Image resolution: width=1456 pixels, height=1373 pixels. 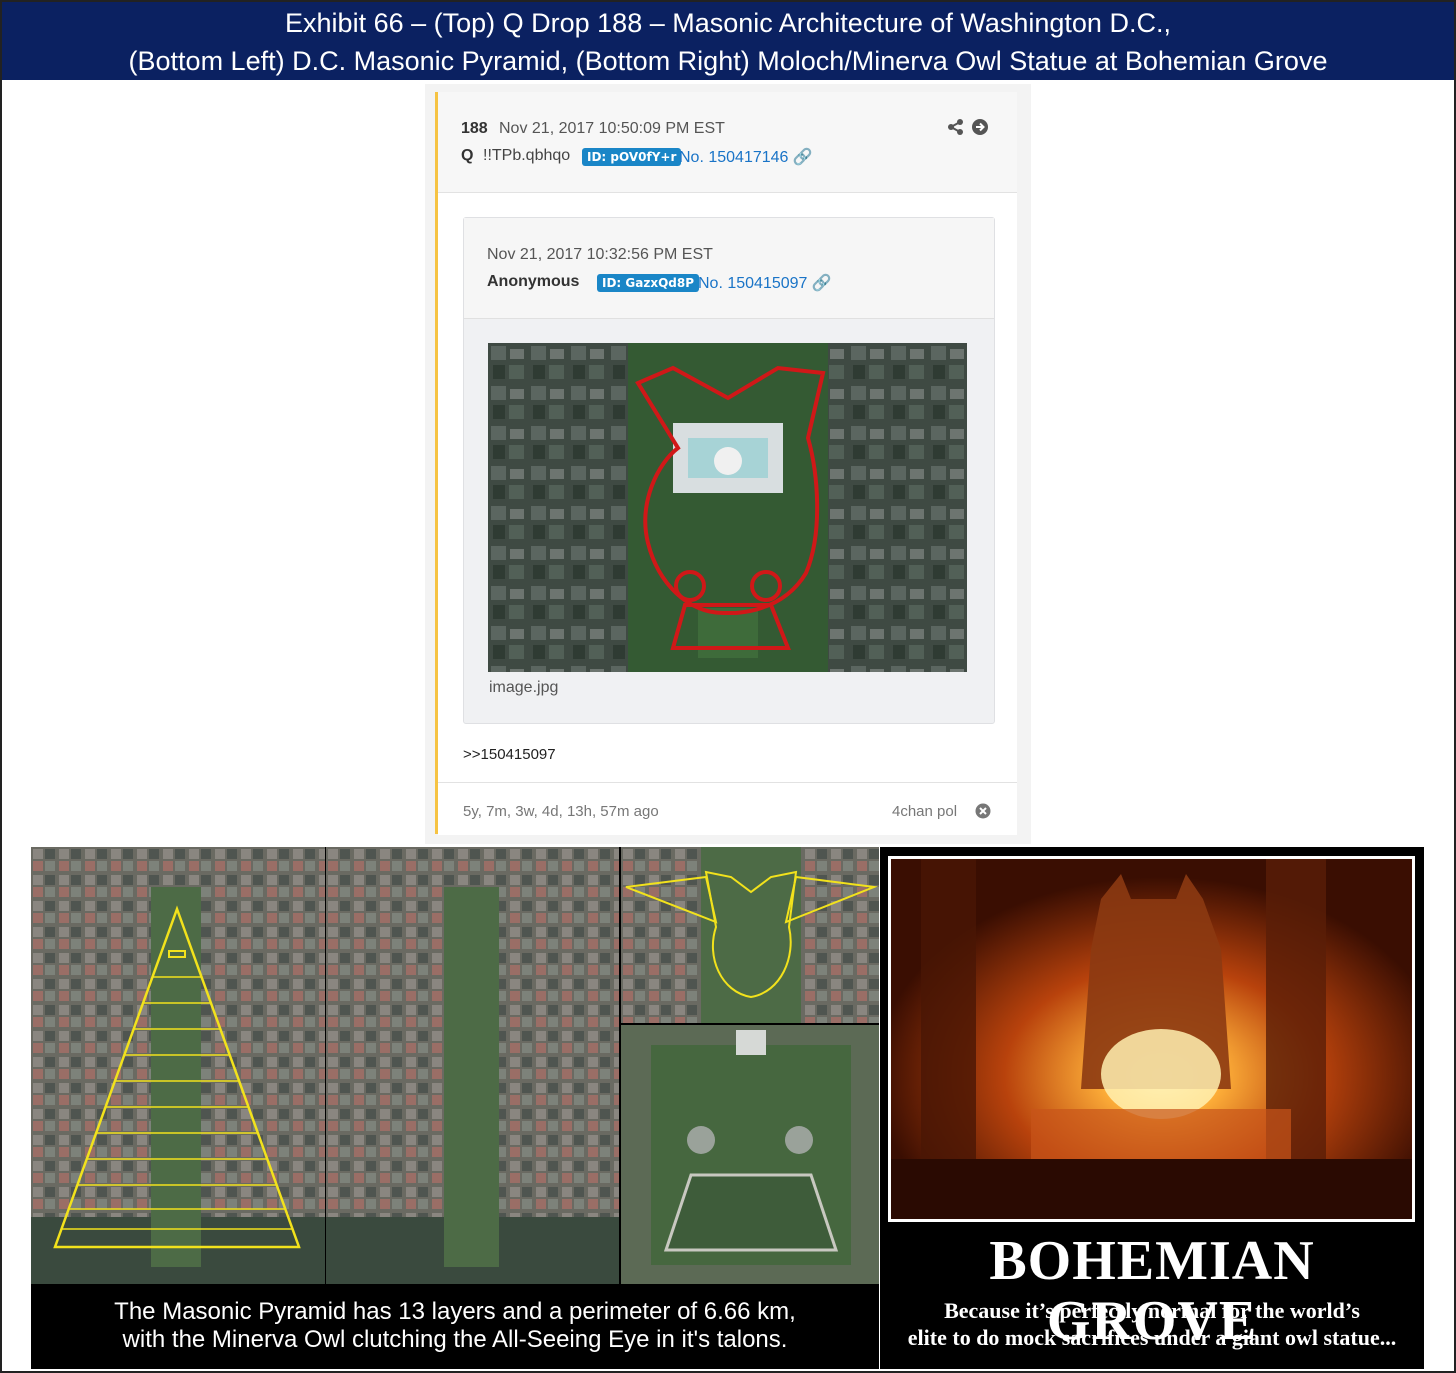 What do you see at coordinates (467, 155) in the screenshot?
I see `post-author: Q` at bounding box center [467, 155].